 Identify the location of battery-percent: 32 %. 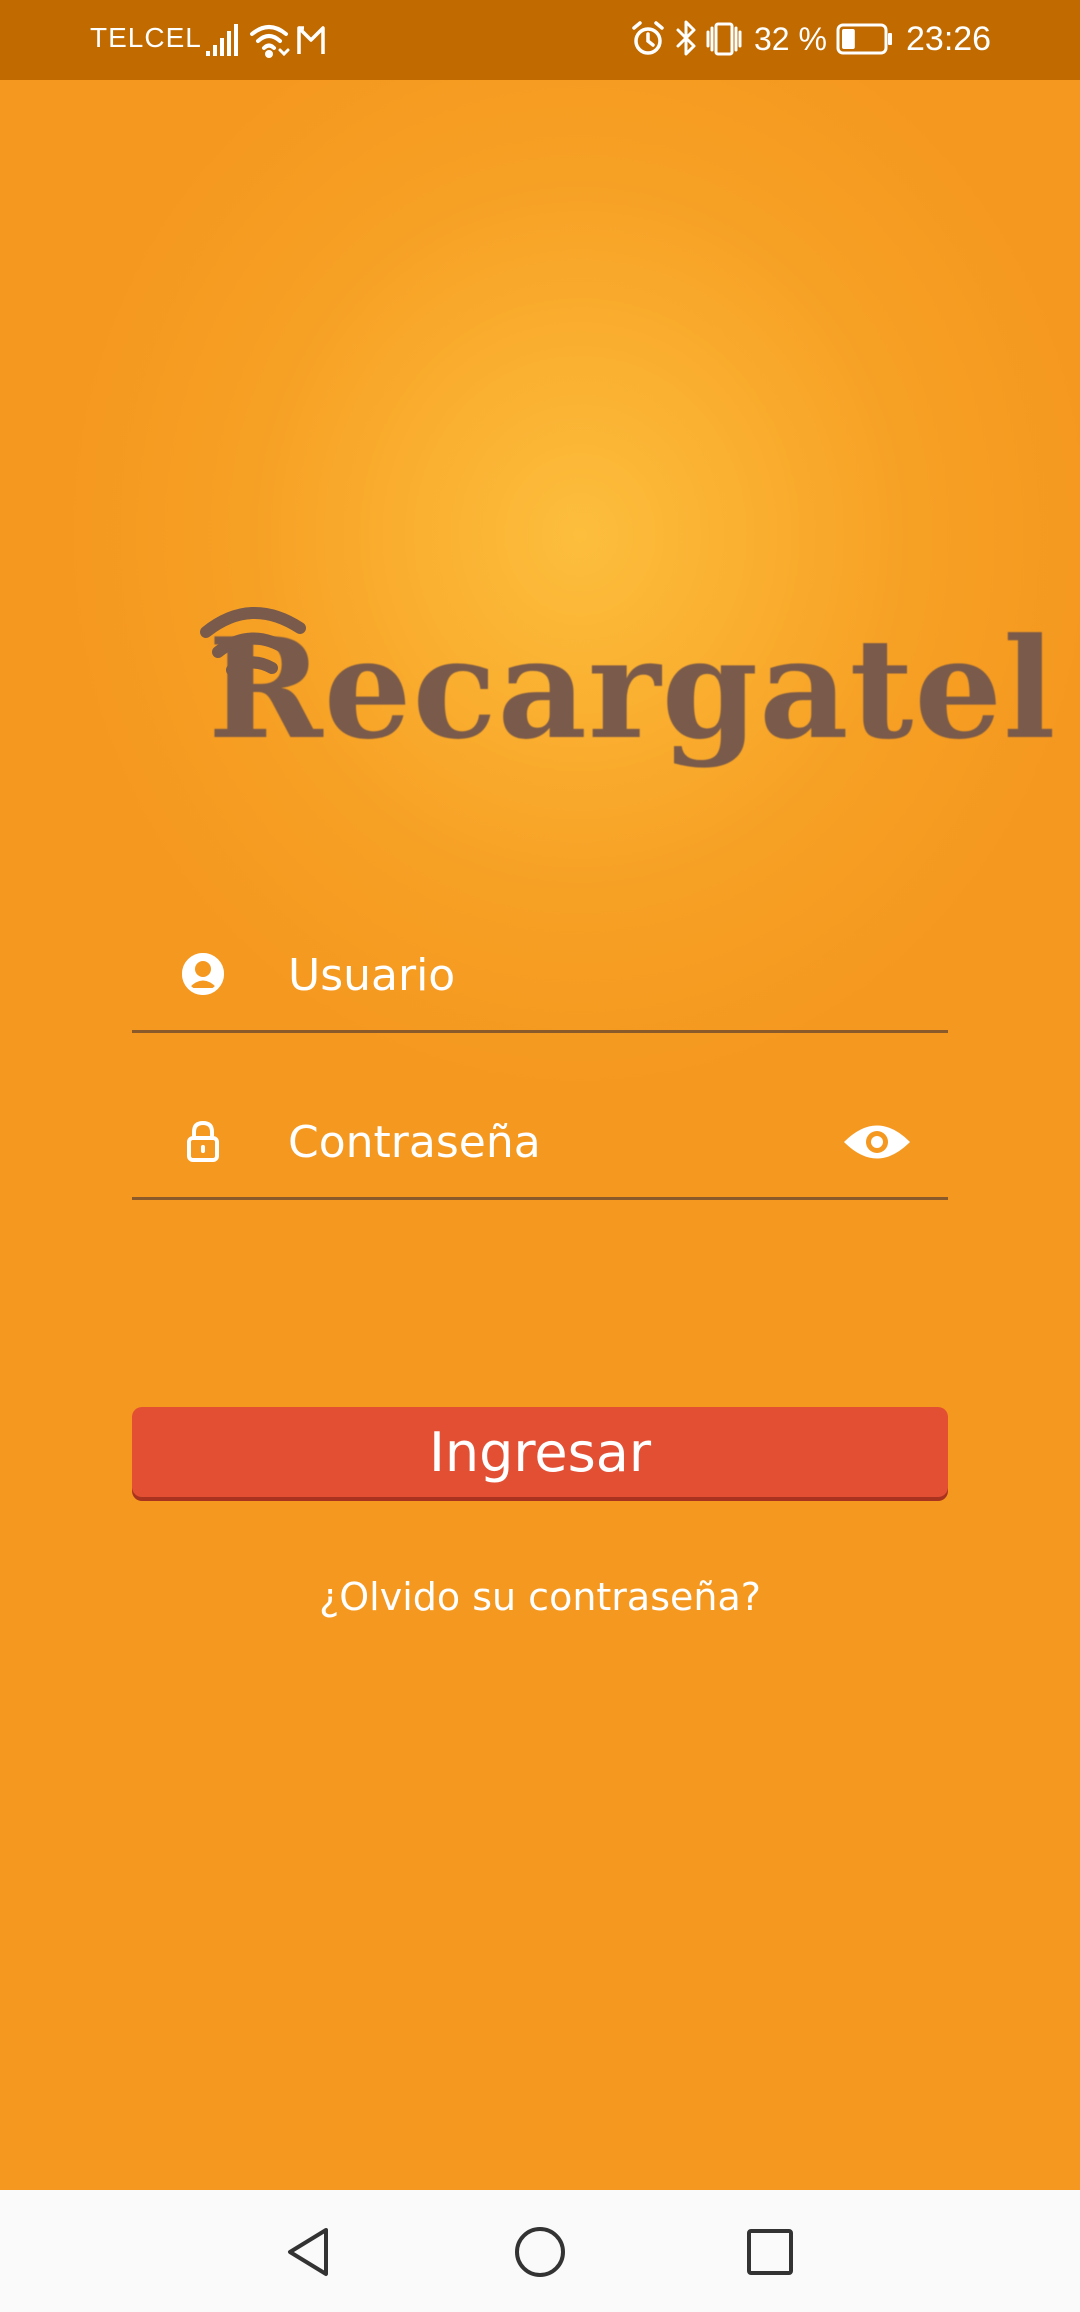
(790, 39).